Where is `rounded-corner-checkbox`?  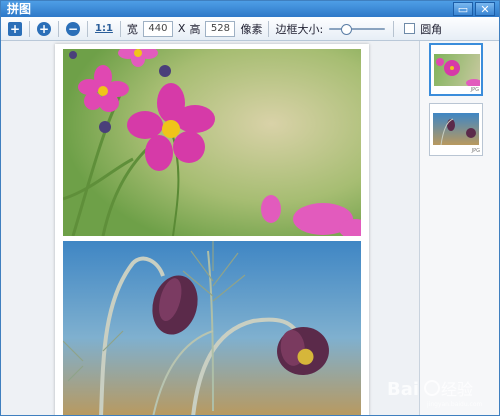 rounded-corner-checkbox is located at coordinates (410, 28).